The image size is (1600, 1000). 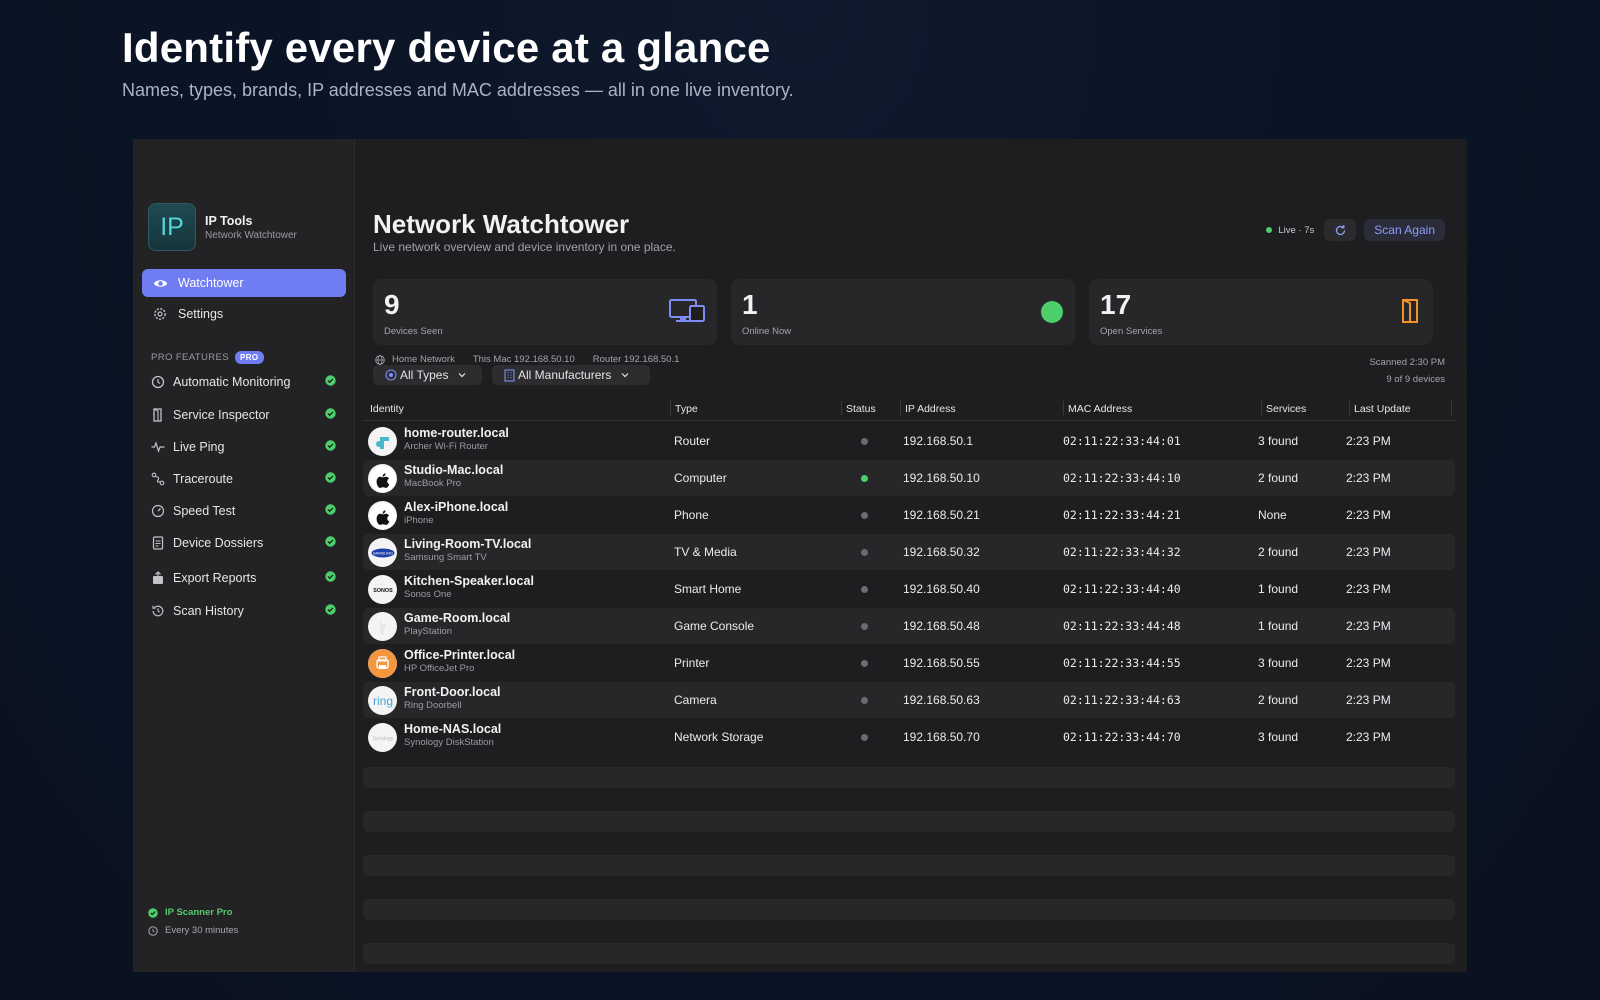 What do you see at coordinates (243, 511) in the screenshot?
I see `sidebar-item-speed-test: Speed Test` at bounding box center [243, 511].